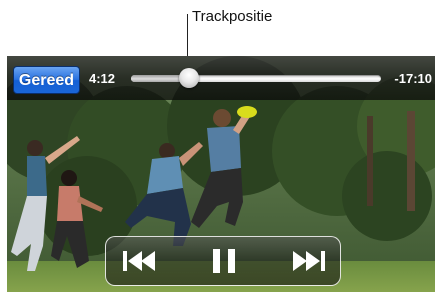 This screenshot has width=435, height=292. I want to click on next-track-icon, so click(309, 261).